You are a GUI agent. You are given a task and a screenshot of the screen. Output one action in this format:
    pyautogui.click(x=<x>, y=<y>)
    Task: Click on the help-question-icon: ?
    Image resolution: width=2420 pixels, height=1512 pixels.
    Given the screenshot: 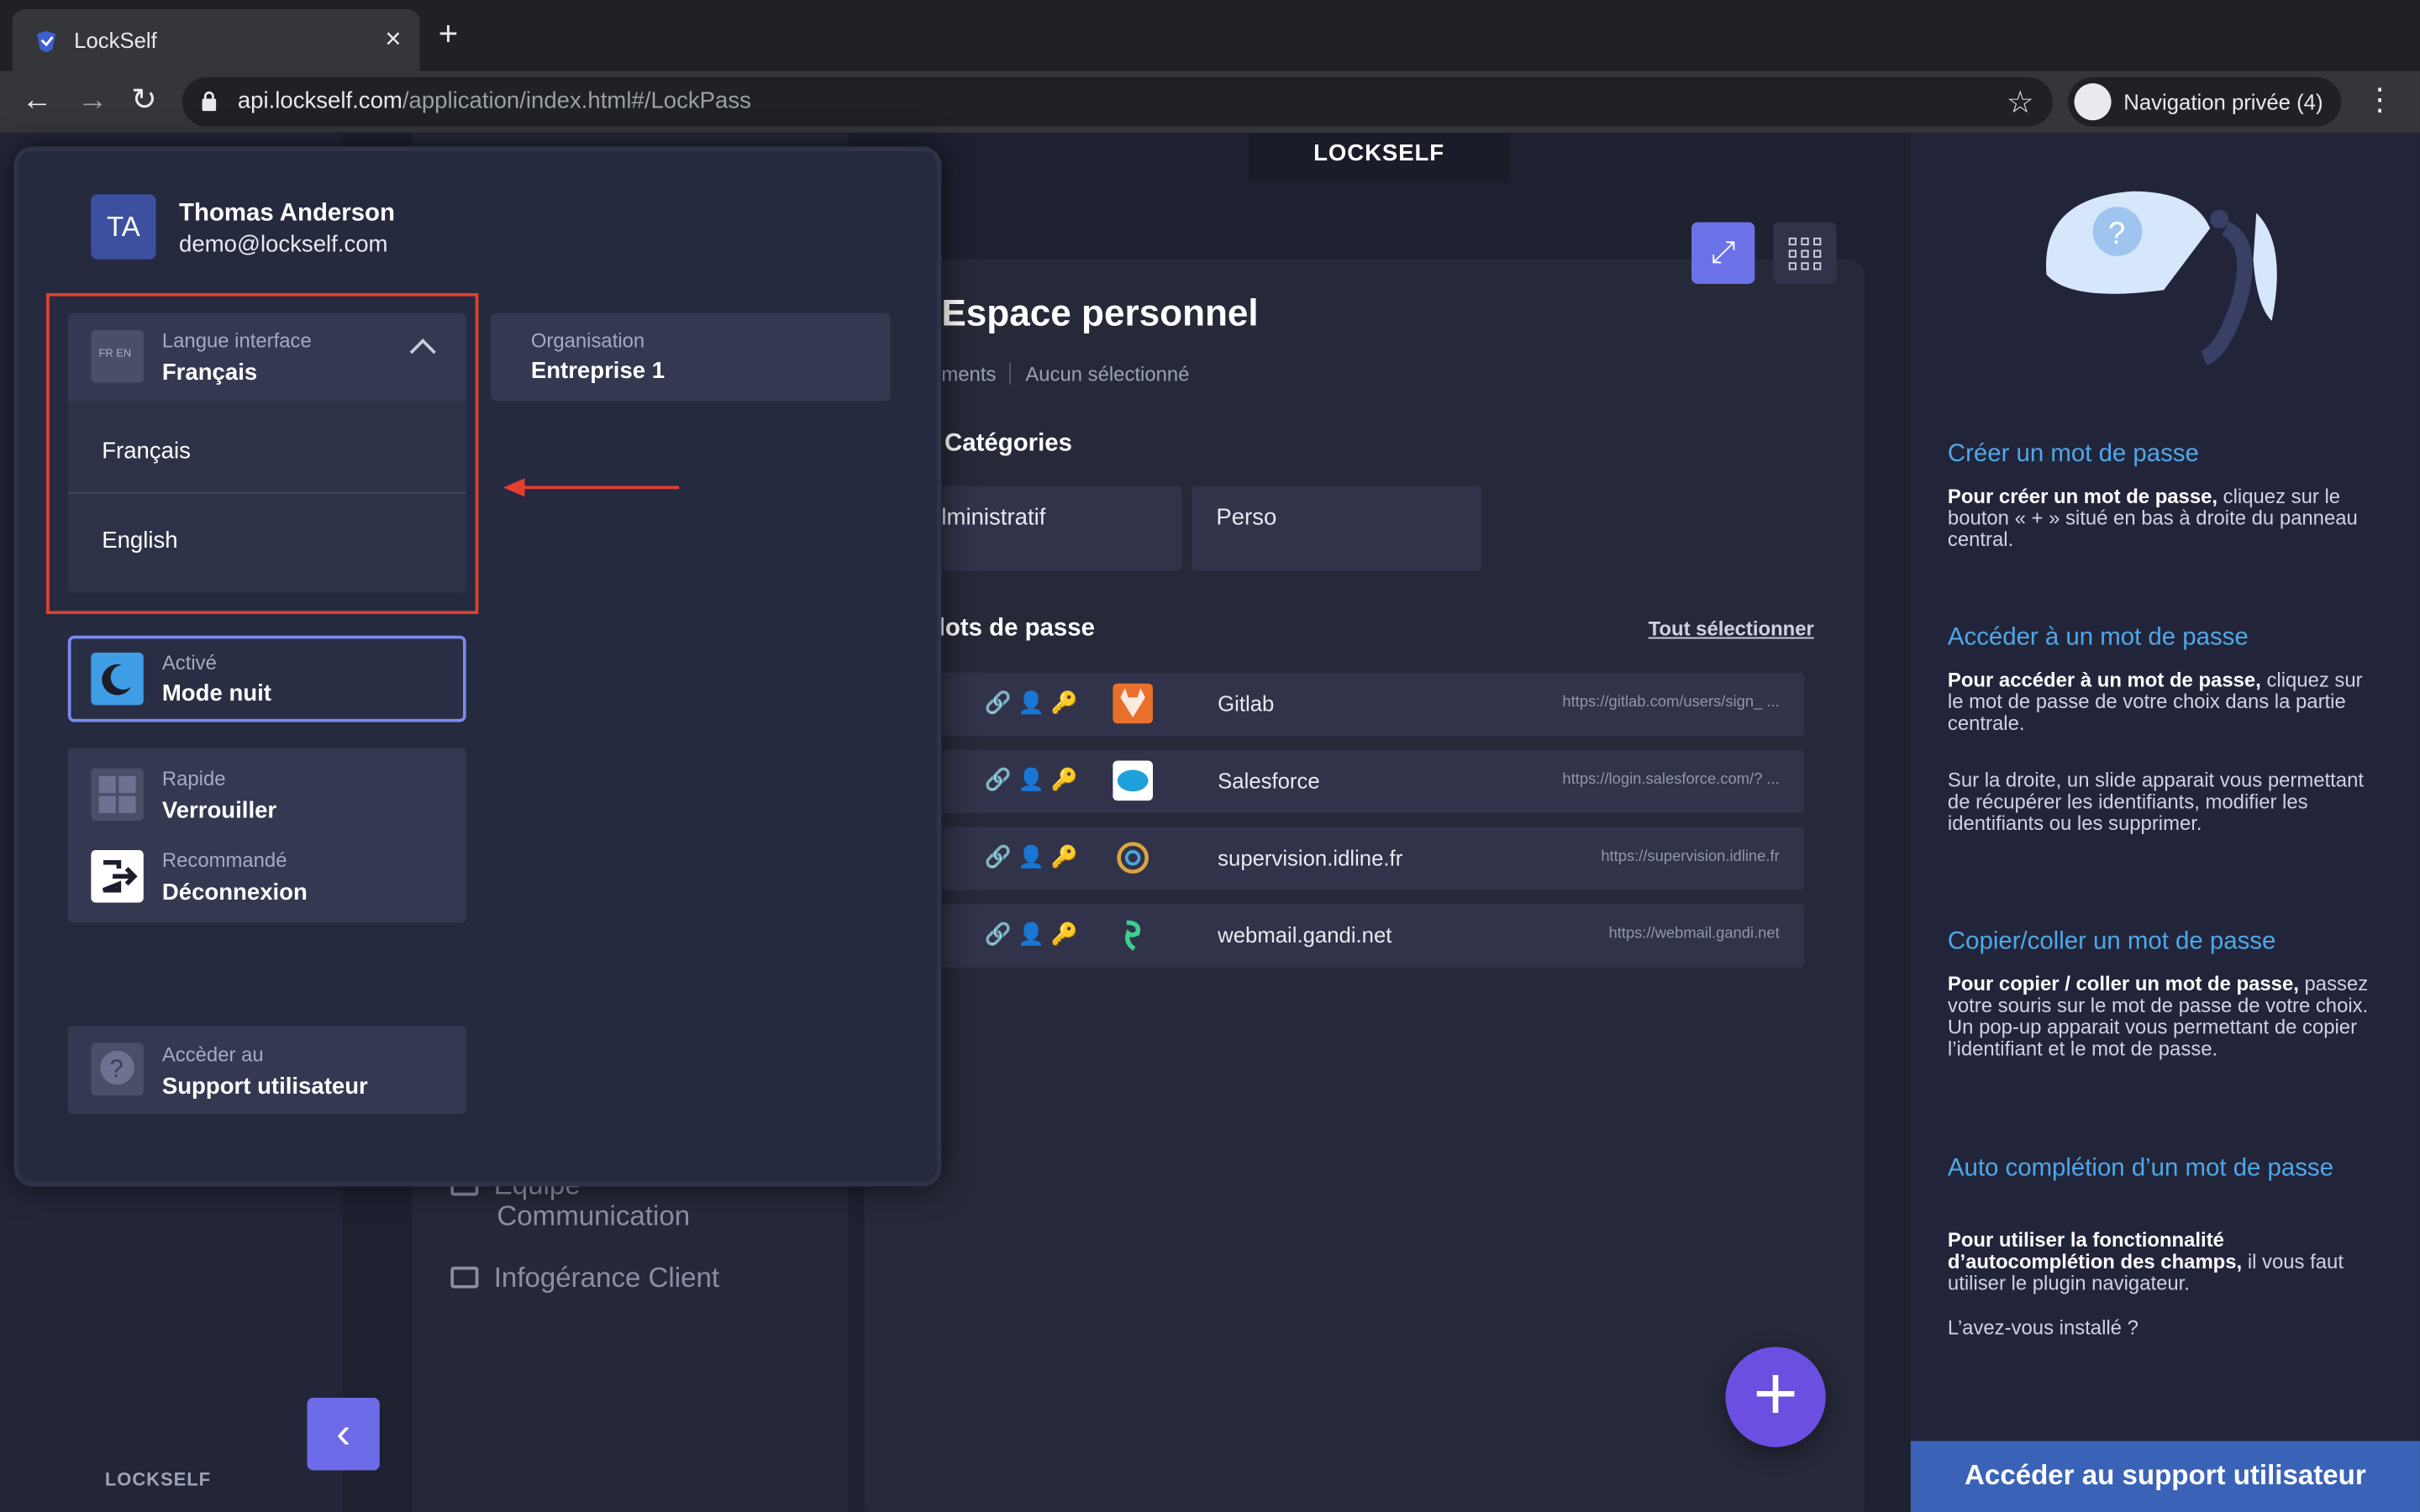 What is the action you would take?
    pyautogui.click(x=117, y=1069)
    